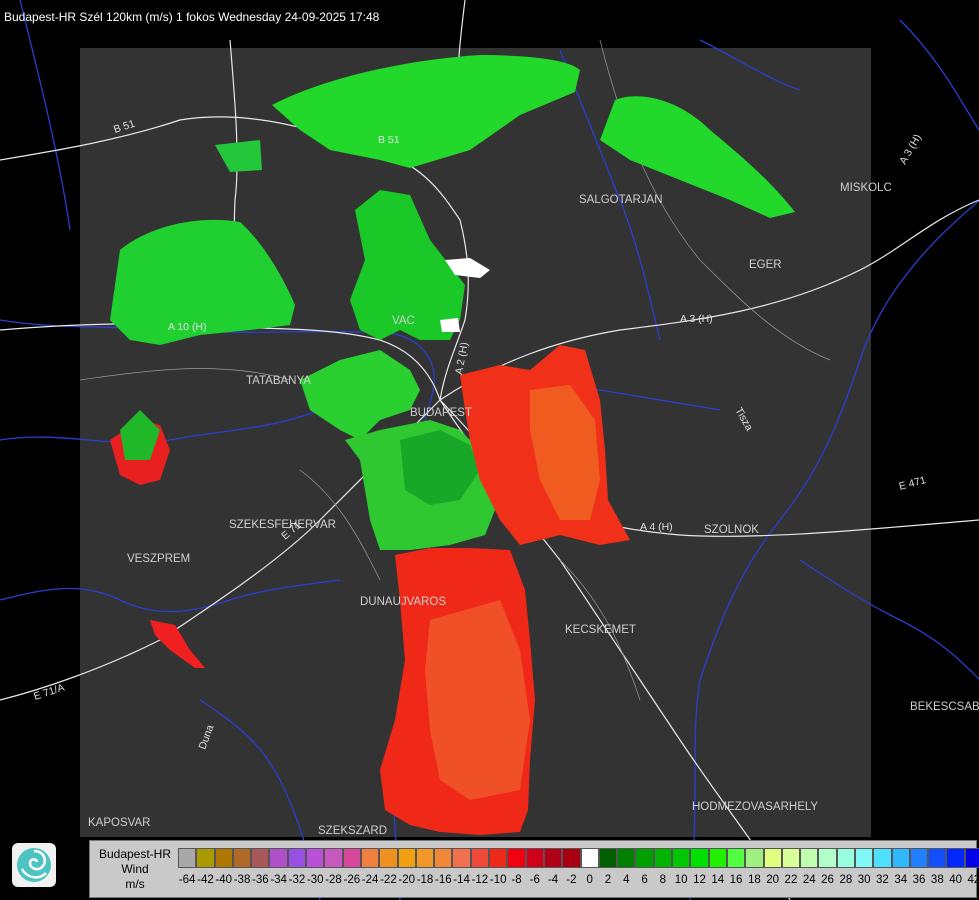 The height and width of the screenshot is (900, 979). What do you see at coordinates (224, 880) in the screenshot?
I see `legend-tick-label: -40` at bounding box center [224, 880].